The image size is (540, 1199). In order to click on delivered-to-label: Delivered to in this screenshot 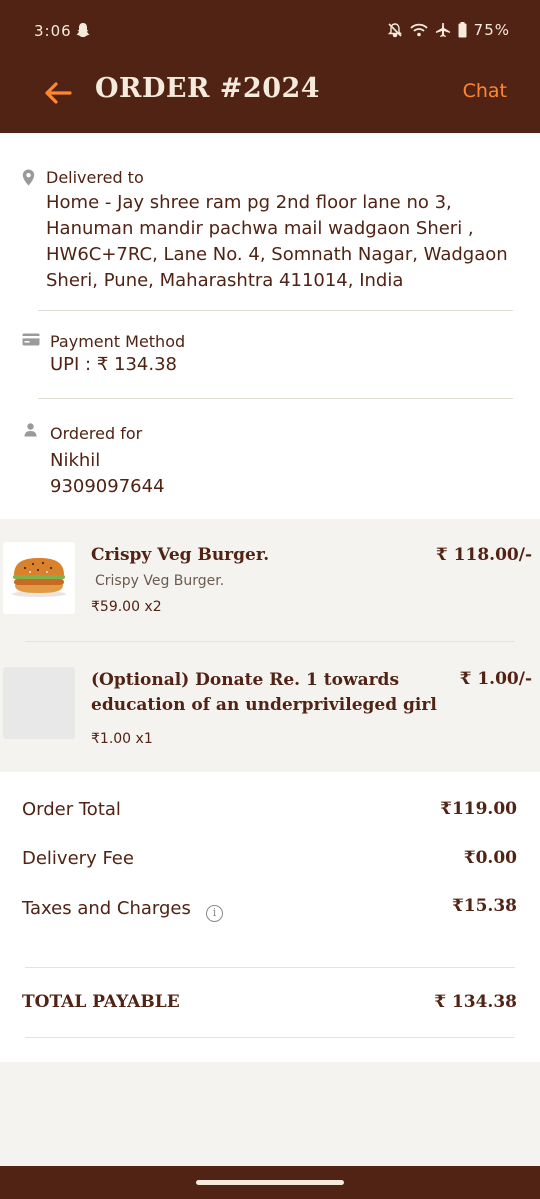, I will do `click(95, 177)`.